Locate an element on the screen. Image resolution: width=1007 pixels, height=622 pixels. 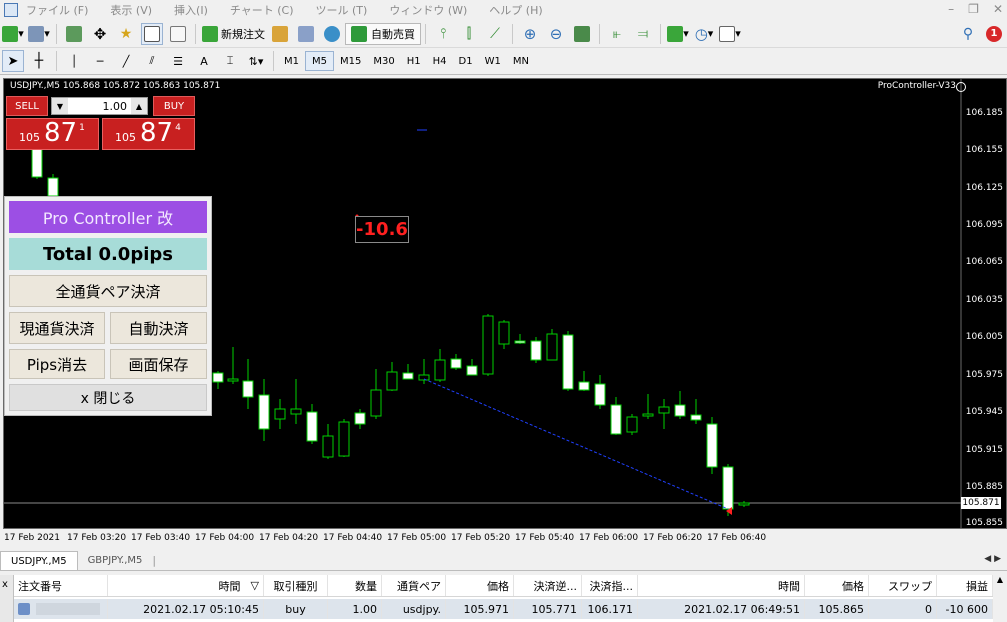
zoom-in-button: ⊕ is located at coordinates (530, 34).